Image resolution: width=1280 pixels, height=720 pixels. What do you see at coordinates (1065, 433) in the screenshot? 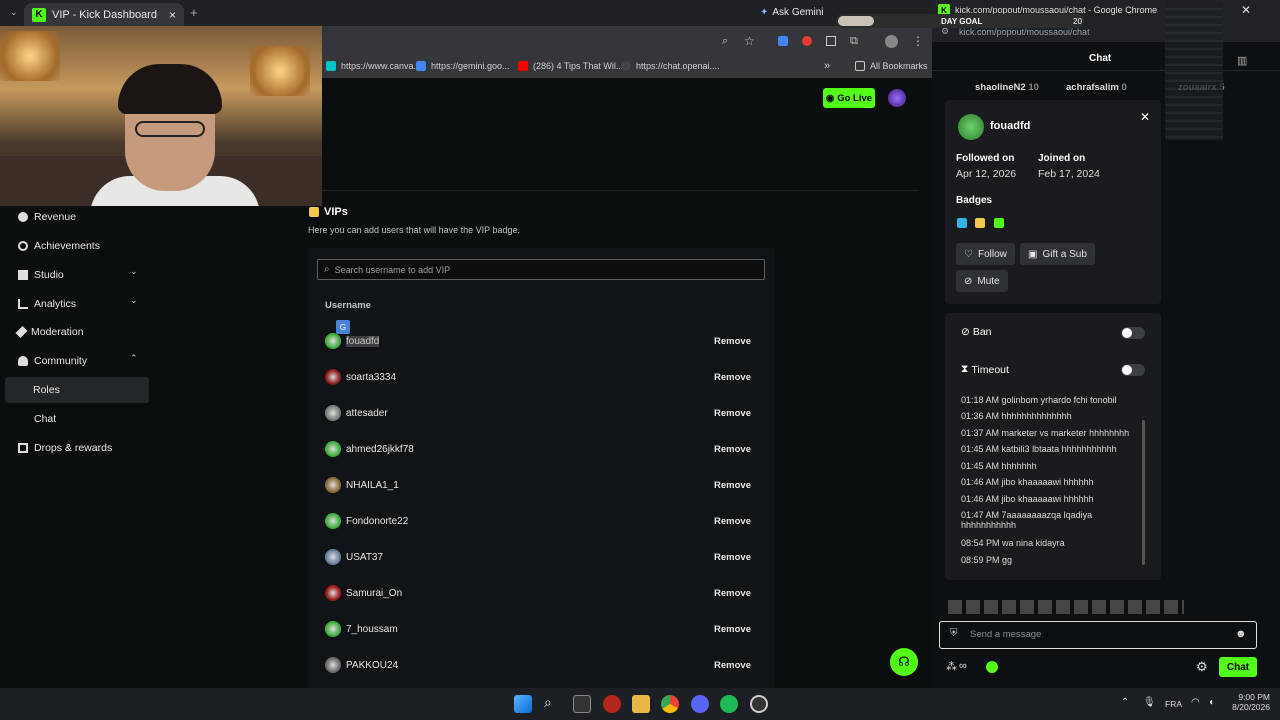
I see `message-text: marketer vs marketer hhhhhhhh` at bounding box center [1065, 433].